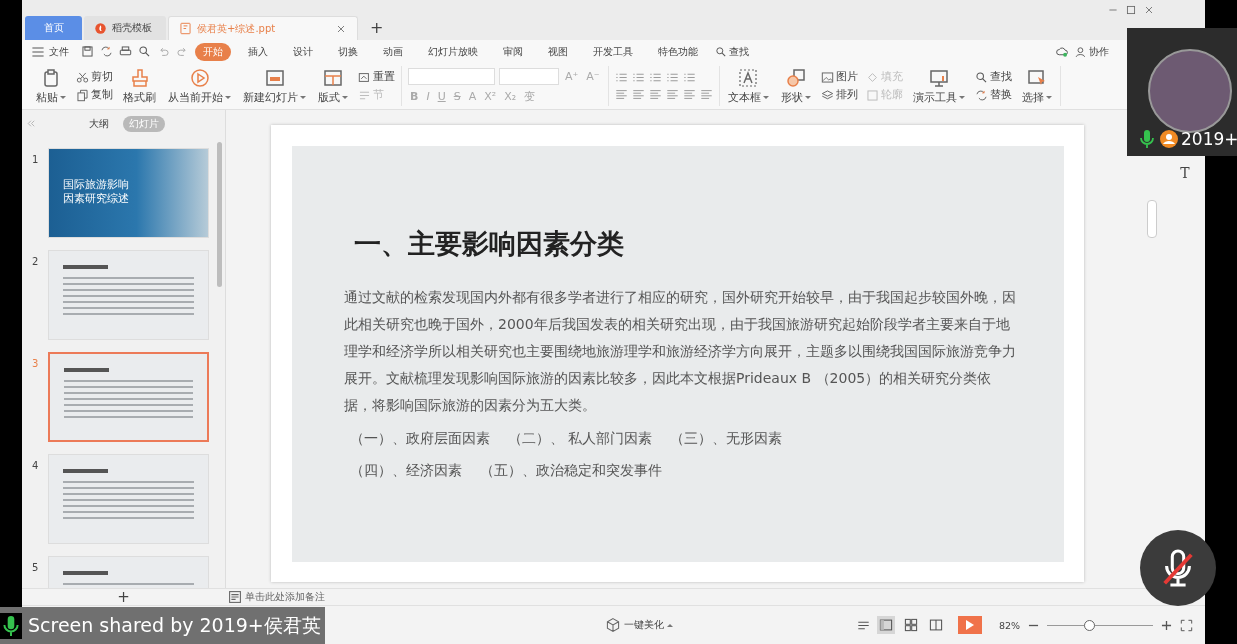 The width and height of the screenshot is (1237, 644). Describe the element at coordinates (451, 76) in the screenshot. I see `font-name-field` at that location.